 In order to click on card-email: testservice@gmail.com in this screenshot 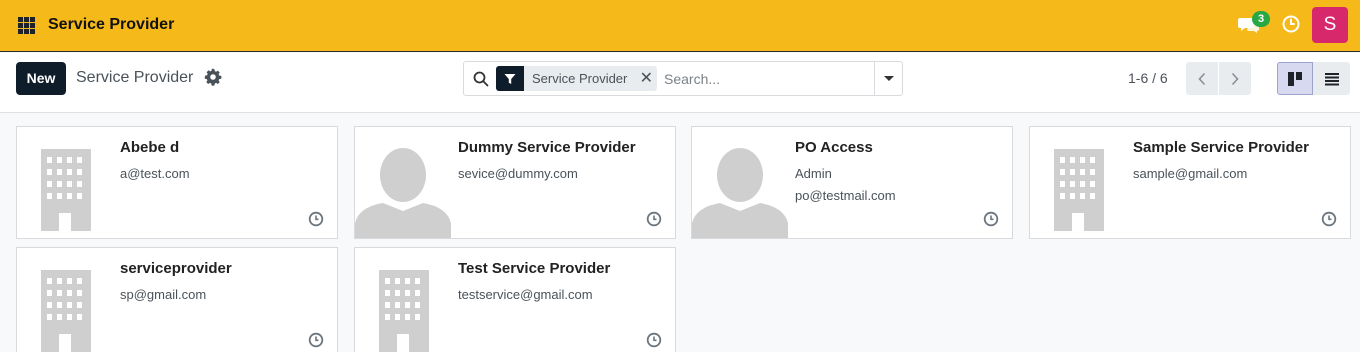, I will do `click(525, 294)`.